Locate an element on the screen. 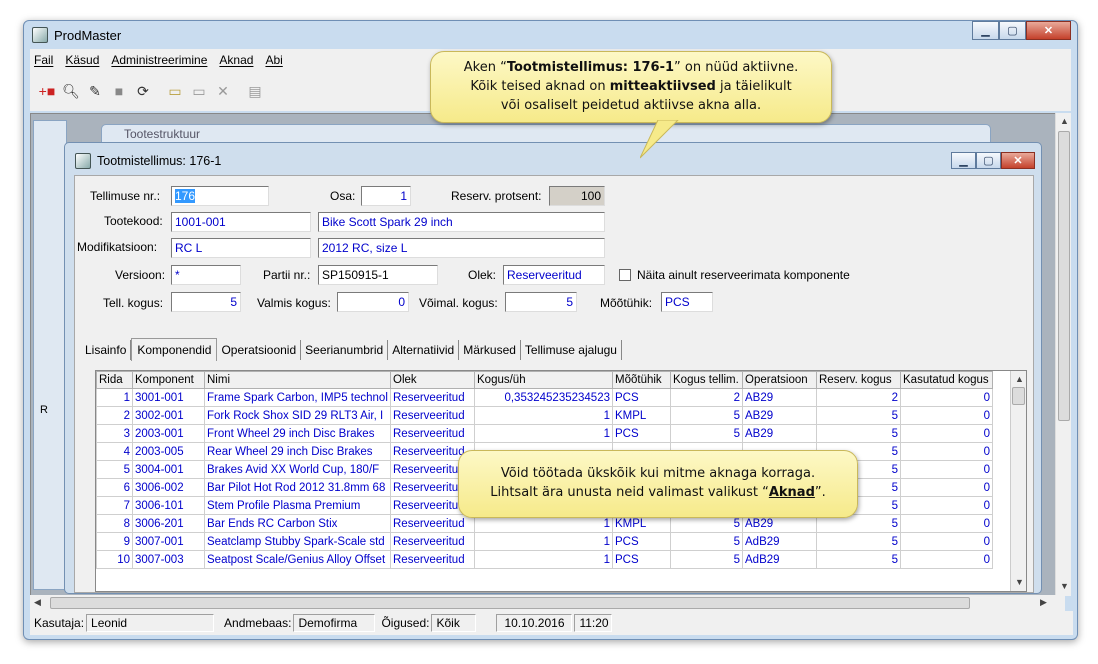 The image size is (1098, 664). db-value: Demofirma is located at coordinates (334, 623).